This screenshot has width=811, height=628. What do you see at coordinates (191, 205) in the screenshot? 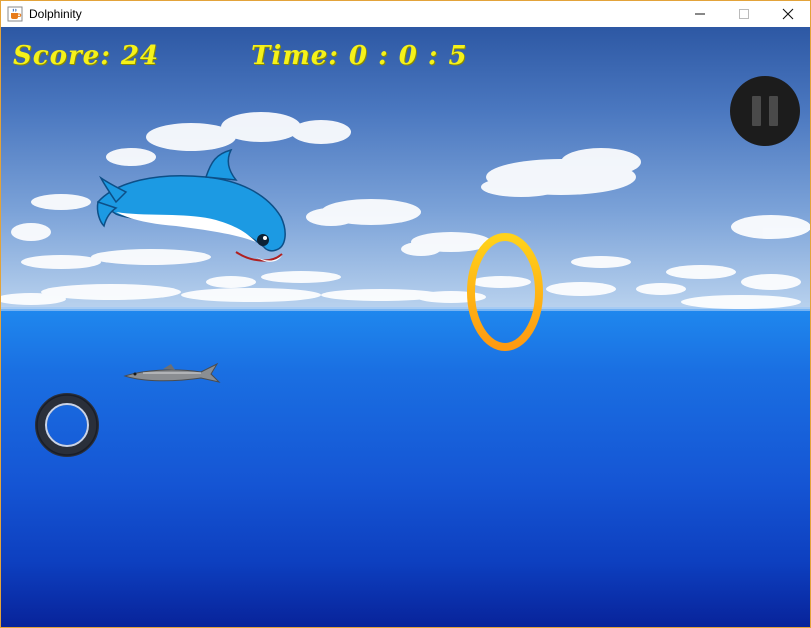
I see `dolphin-sprite` at bounding box center [191, 205].